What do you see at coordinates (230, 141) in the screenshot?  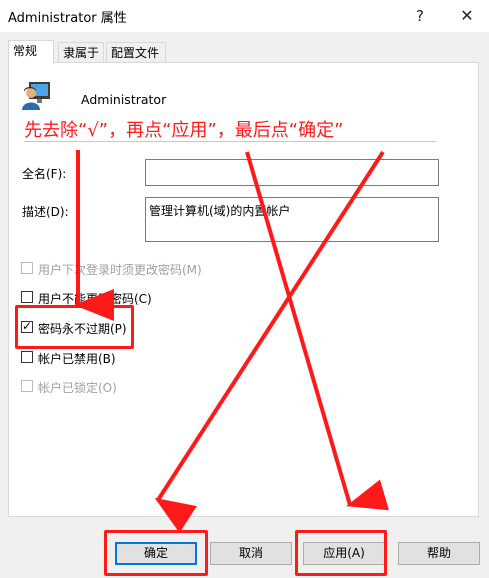 I see `divider` at bounding box center [230, 141].